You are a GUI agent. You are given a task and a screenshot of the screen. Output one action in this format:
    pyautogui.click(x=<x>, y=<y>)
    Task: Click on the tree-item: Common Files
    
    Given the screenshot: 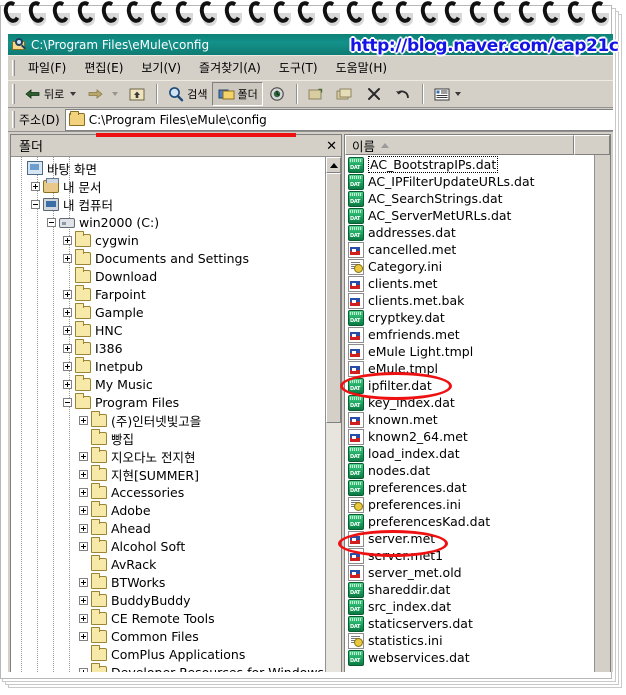 What is the action you would take?
    pyautogui.click(x=169, y=635)
    